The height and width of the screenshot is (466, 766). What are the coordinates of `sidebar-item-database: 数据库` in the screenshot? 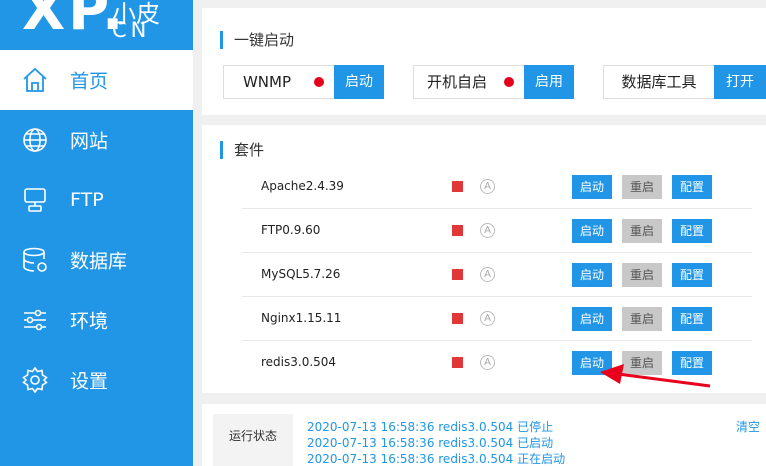 It's located at (96, 260).